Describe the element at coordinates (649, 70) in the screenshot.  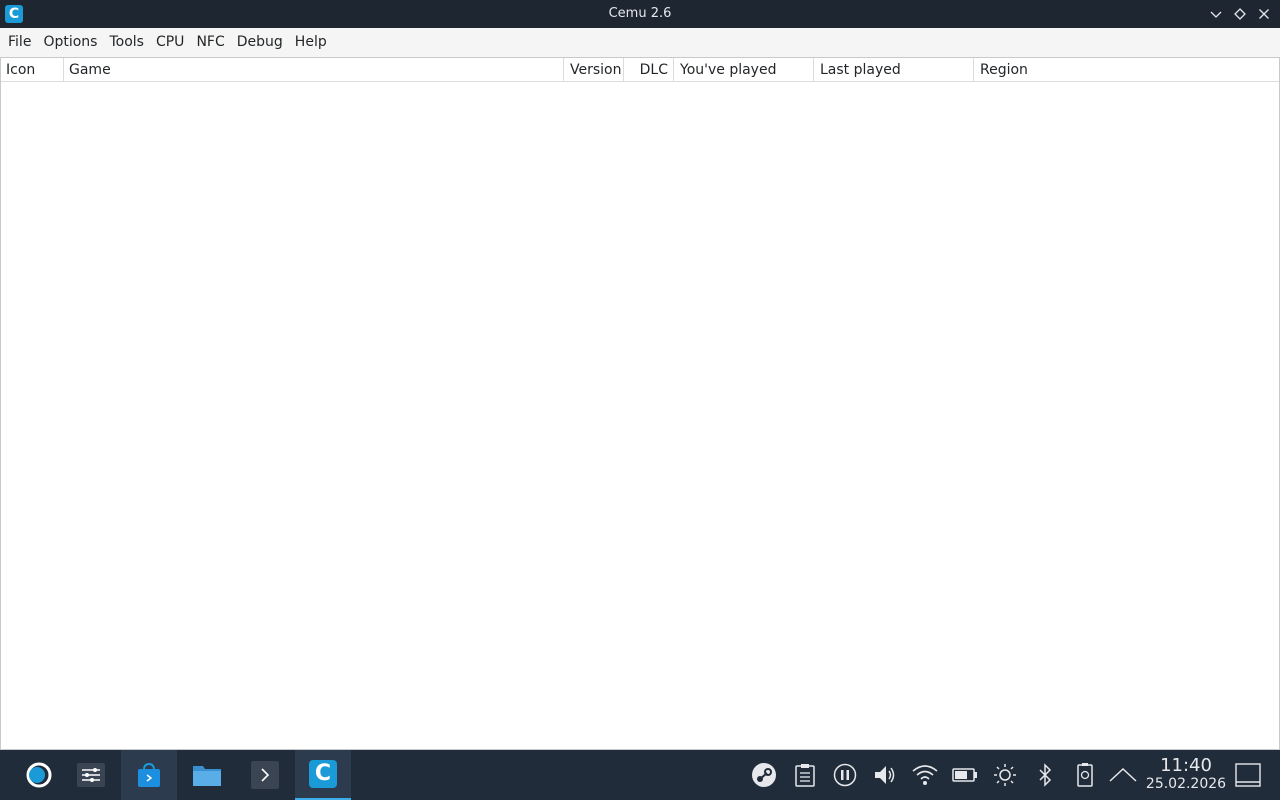
I see `column-header-dlc: DLC` at that location.